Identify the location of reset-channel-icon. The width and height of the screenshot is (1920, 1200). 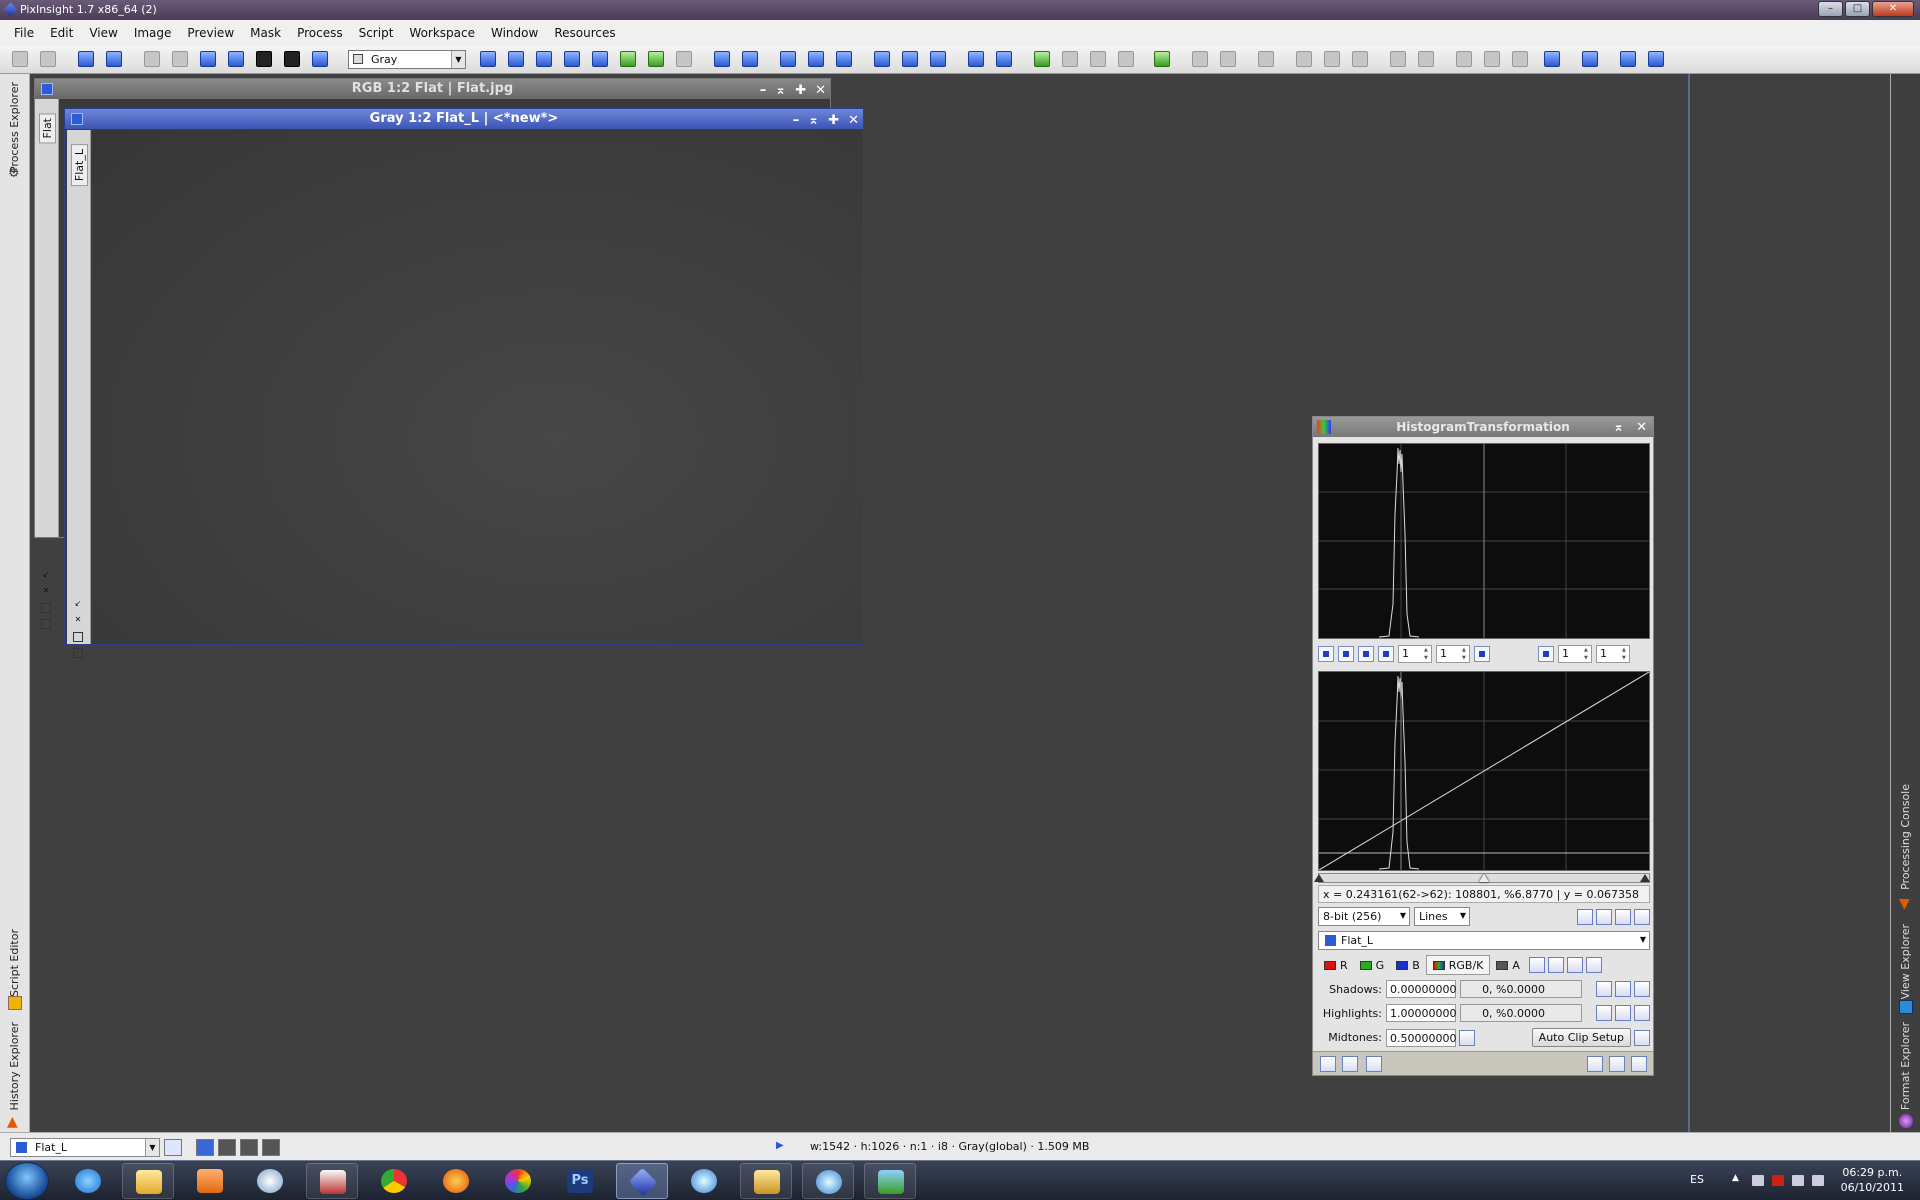
(1555, 965).